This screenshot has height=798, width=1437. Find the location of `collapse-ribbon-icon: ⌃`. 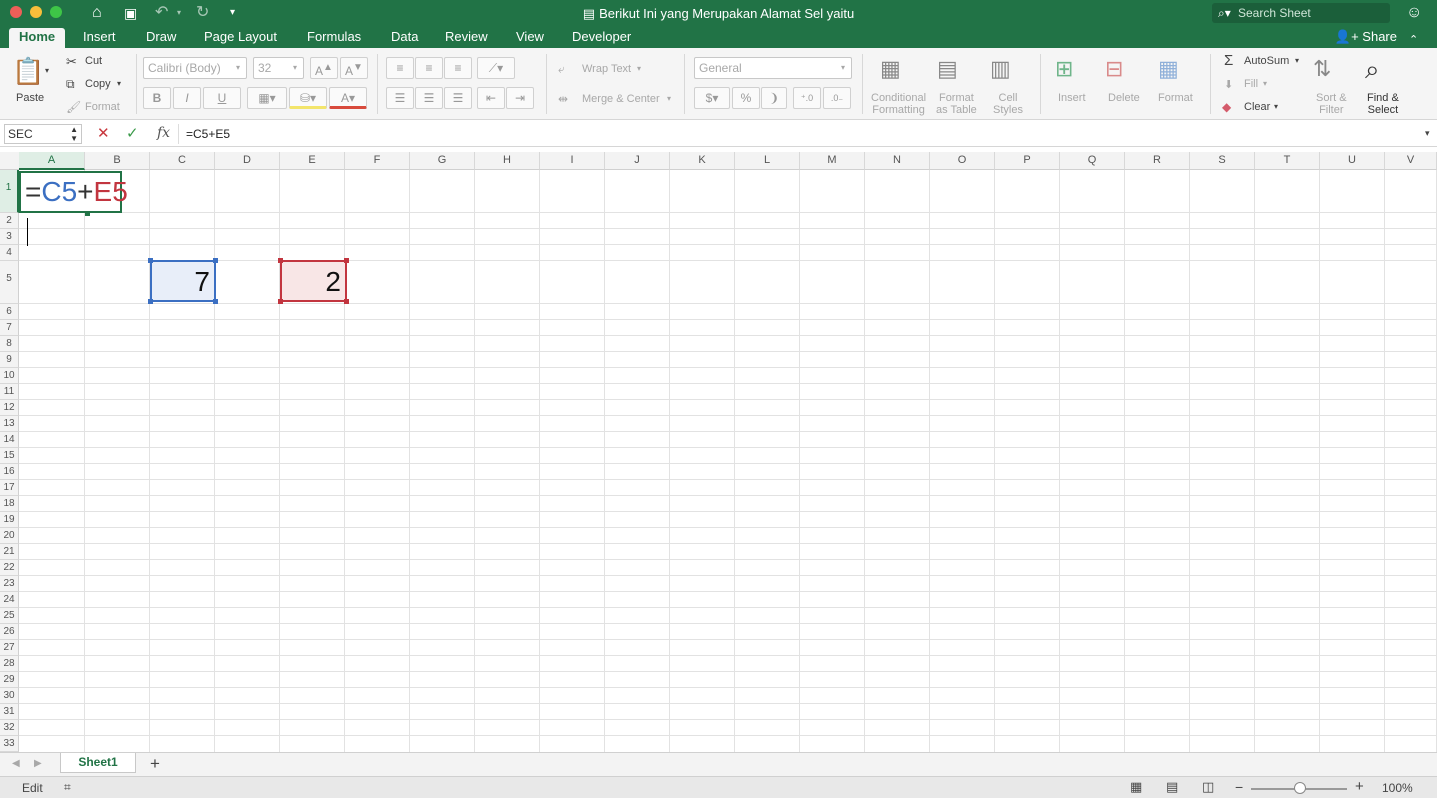

collapse-ribbon-icon: ⌃ is located at coordinates (1413, 40).